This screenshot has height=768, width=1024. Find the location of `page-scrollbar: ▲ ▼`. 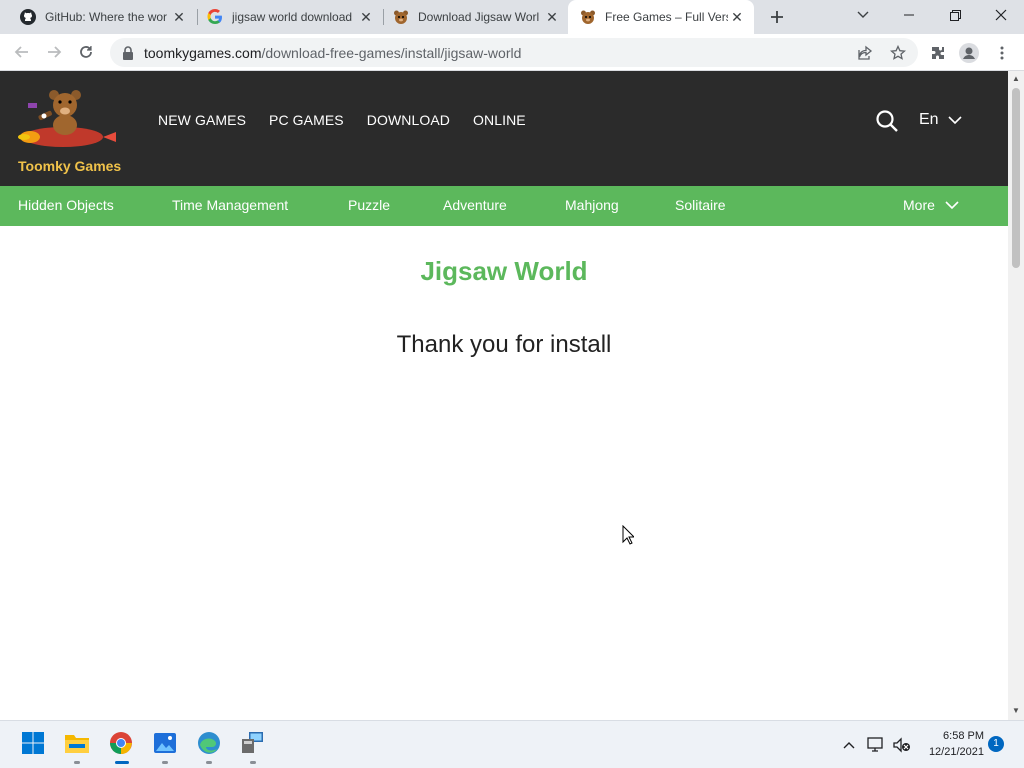

page-scrollbar: ▲ ▼ is located at coordinates (1016, 395).